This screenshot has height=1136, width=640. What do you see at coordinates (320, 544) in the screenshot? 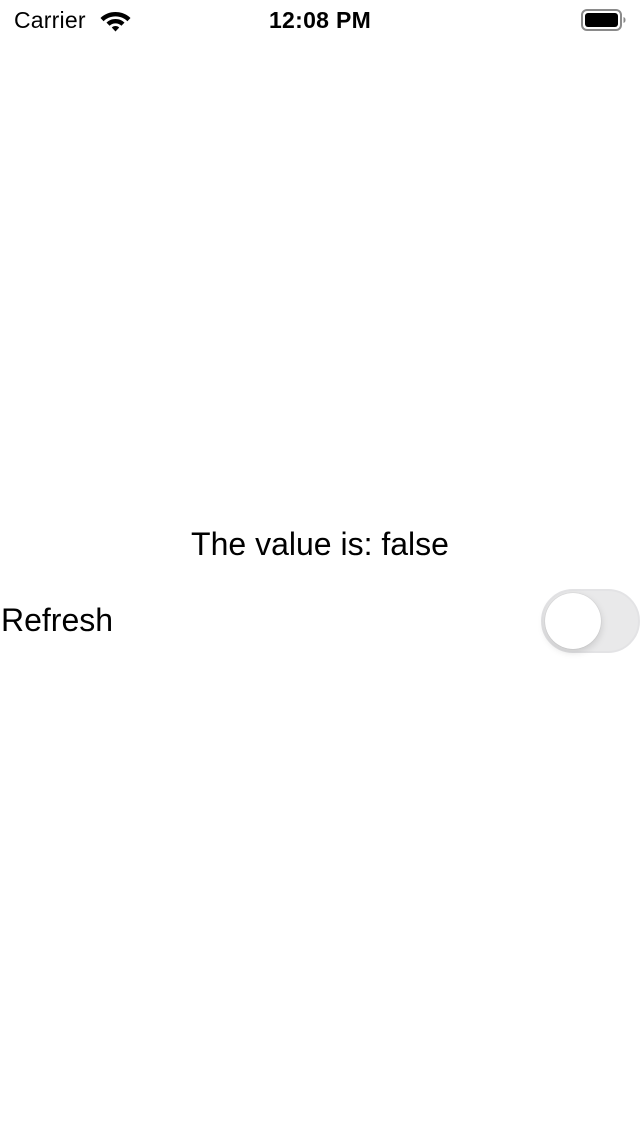
I see `value-status-text: The value is: false` at bounding box center [320, 544].